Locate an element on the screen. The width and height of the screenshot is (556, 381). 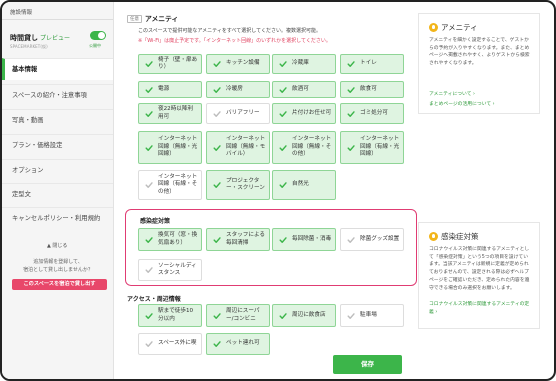
option-label: ソーシャルディ スタンス is located at coordinates (177, 269).